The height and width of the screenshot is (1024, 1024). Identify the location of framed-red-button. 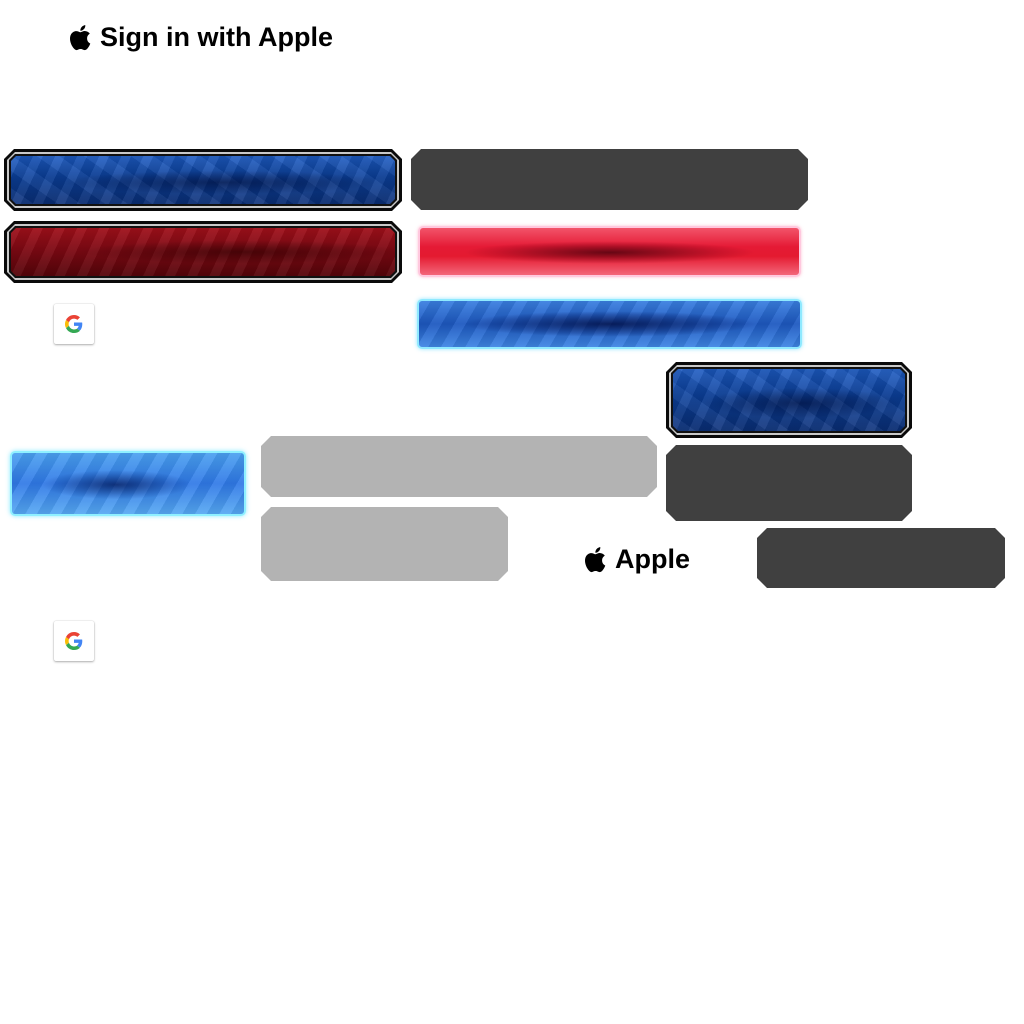
(203, 252).